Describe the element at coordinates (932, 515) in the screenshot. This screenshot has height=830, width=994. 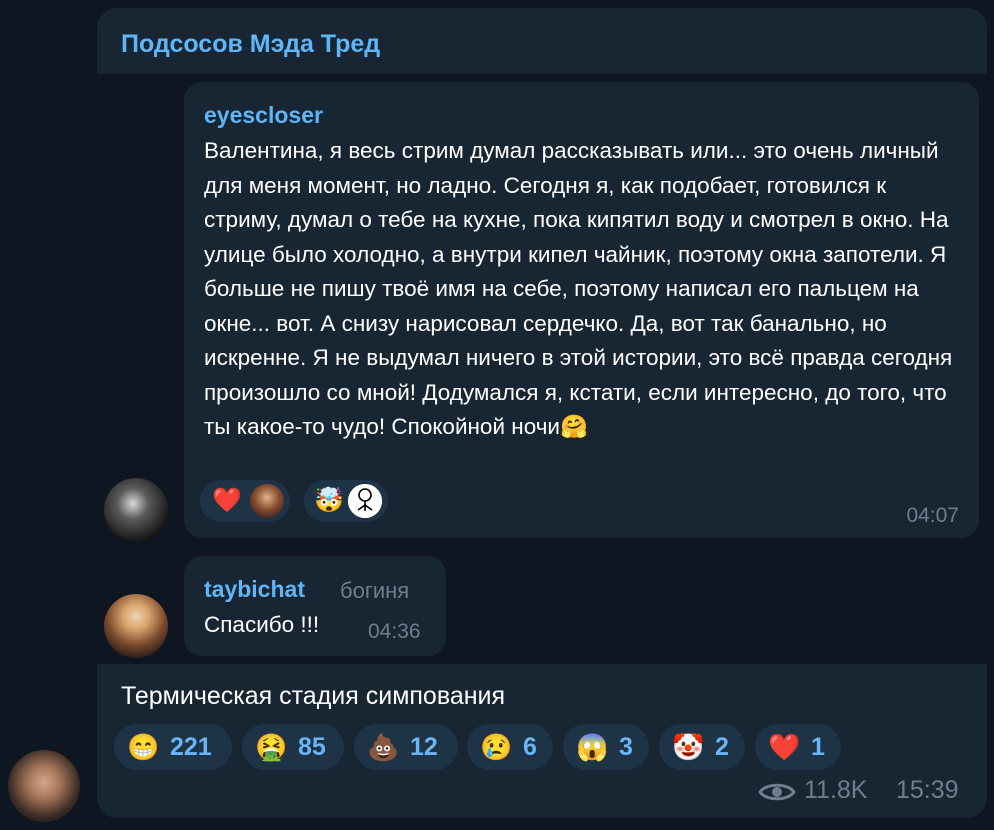
I see `message-time: 04:07` at that location.